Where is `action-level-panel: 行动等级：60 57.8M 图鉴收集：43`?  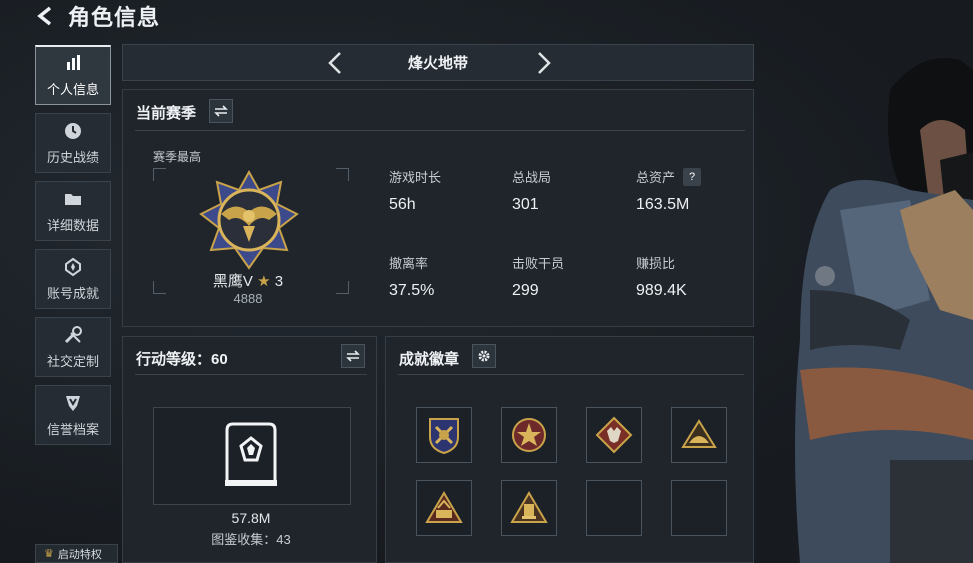
action-level-panel: 行动等级：60 57.8M 图鉴收集：43 is located at coordinates (249, 449).